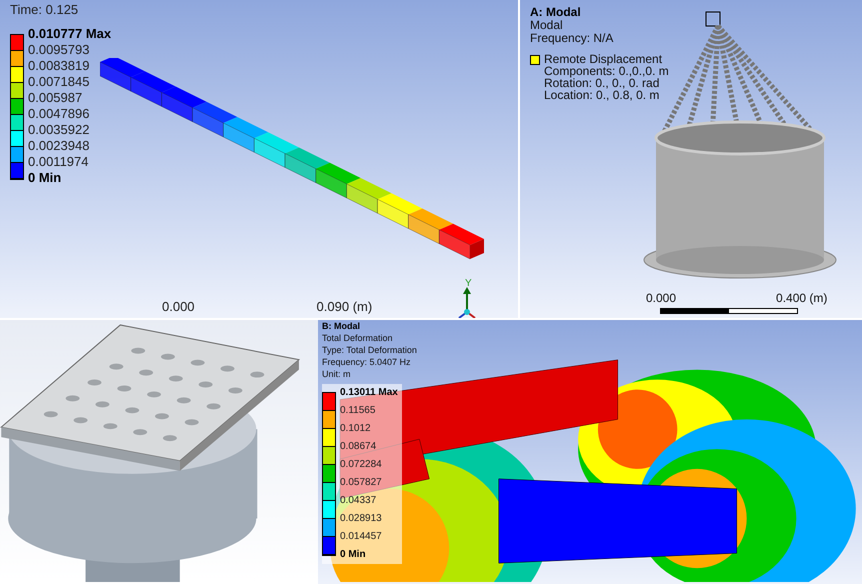 The width and height of the screenshot is (862, 584). Describe the element at coordinates (59, 114) in the screenshot. I see `legend-label: 0.0047896` at that location.